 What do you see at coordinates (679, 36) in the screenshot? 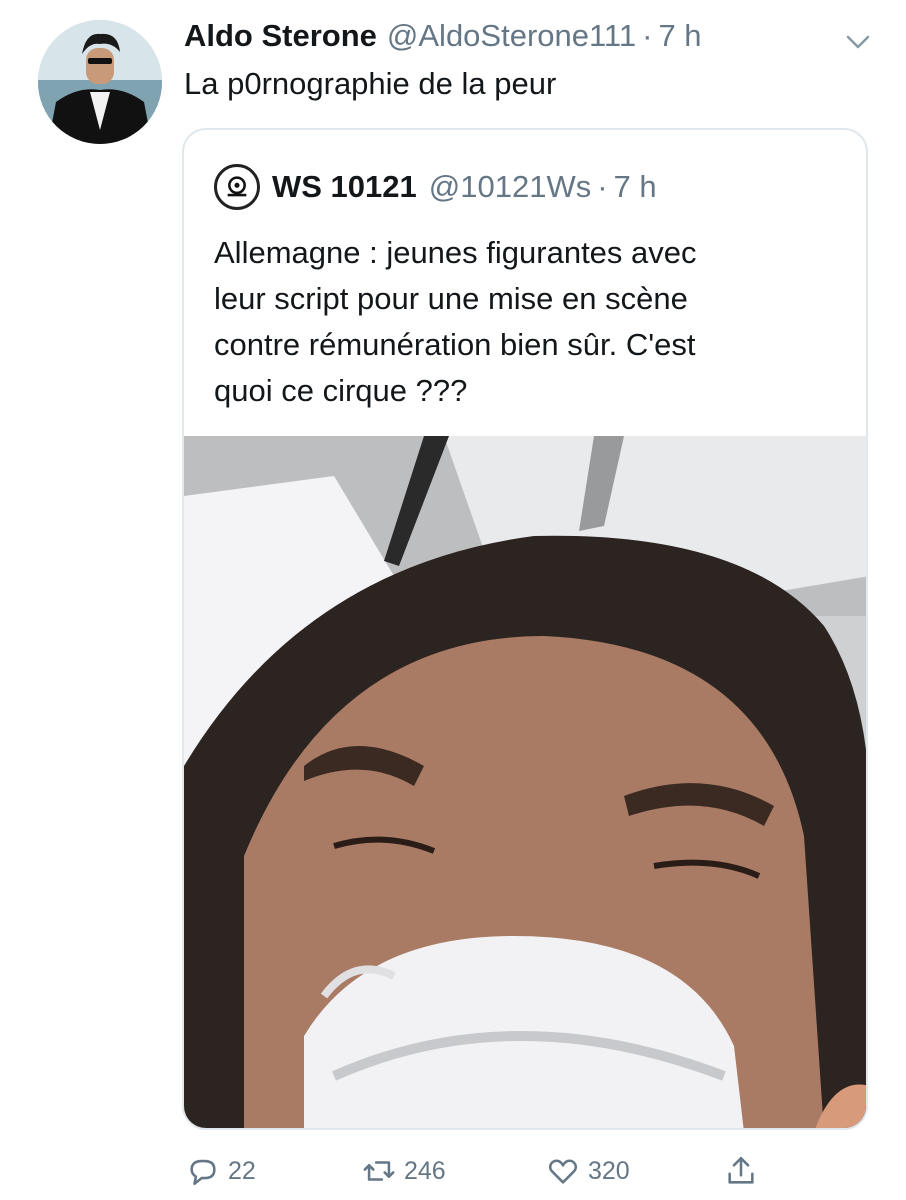
I see `tweet-time: 7 h` at bounding box center [679, 36].